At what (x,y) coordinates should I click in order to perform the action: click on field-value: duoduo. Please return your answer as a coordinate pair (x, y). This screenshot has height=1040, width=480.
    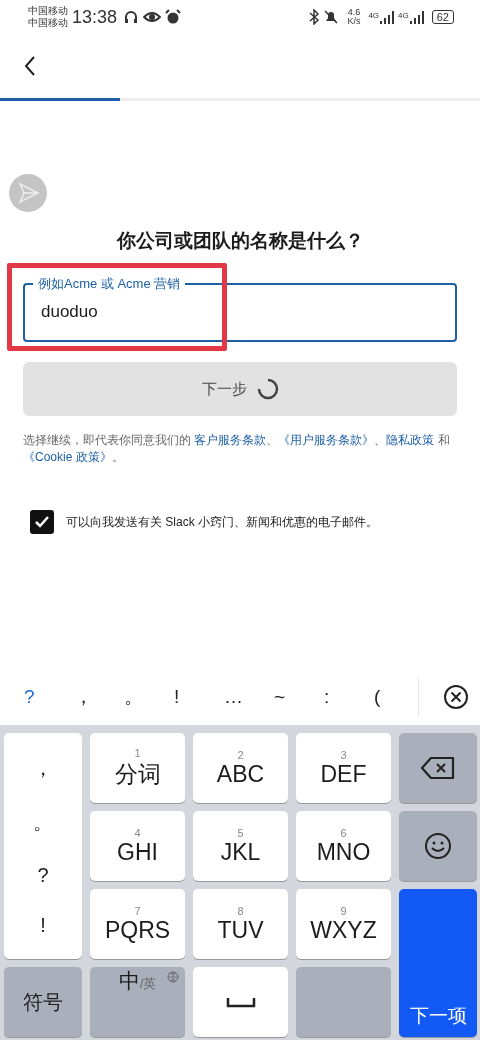
    Looking at the image, I should click on (70, 311).